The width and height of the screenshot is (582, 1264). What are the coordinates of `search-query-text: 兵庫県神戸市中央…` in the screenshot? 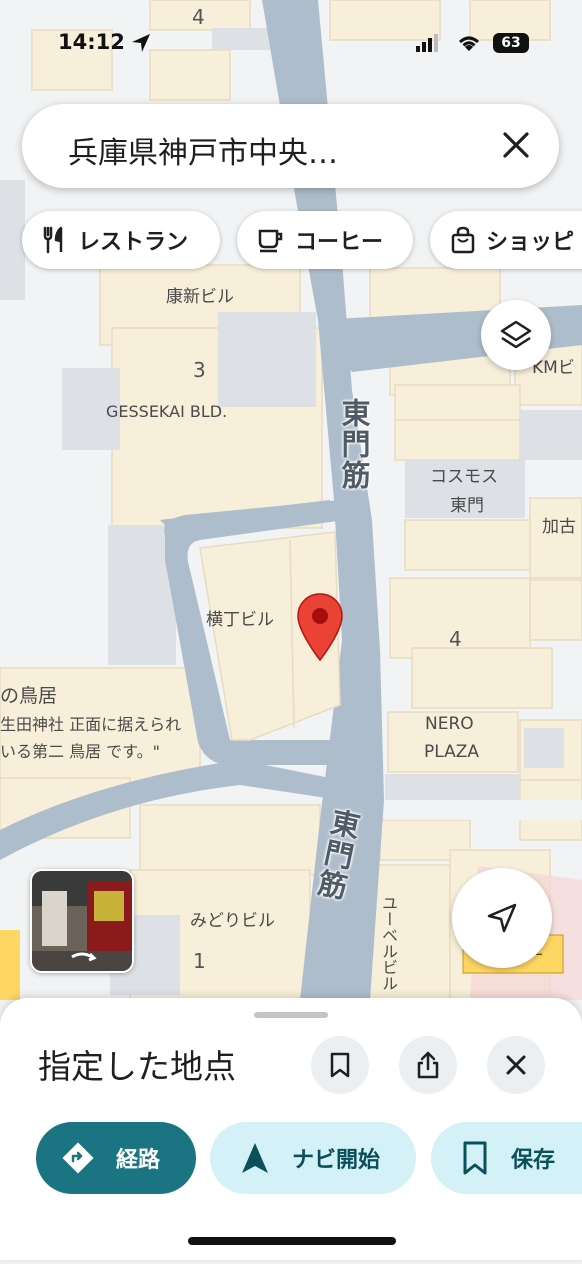 It's located at (203, 150).